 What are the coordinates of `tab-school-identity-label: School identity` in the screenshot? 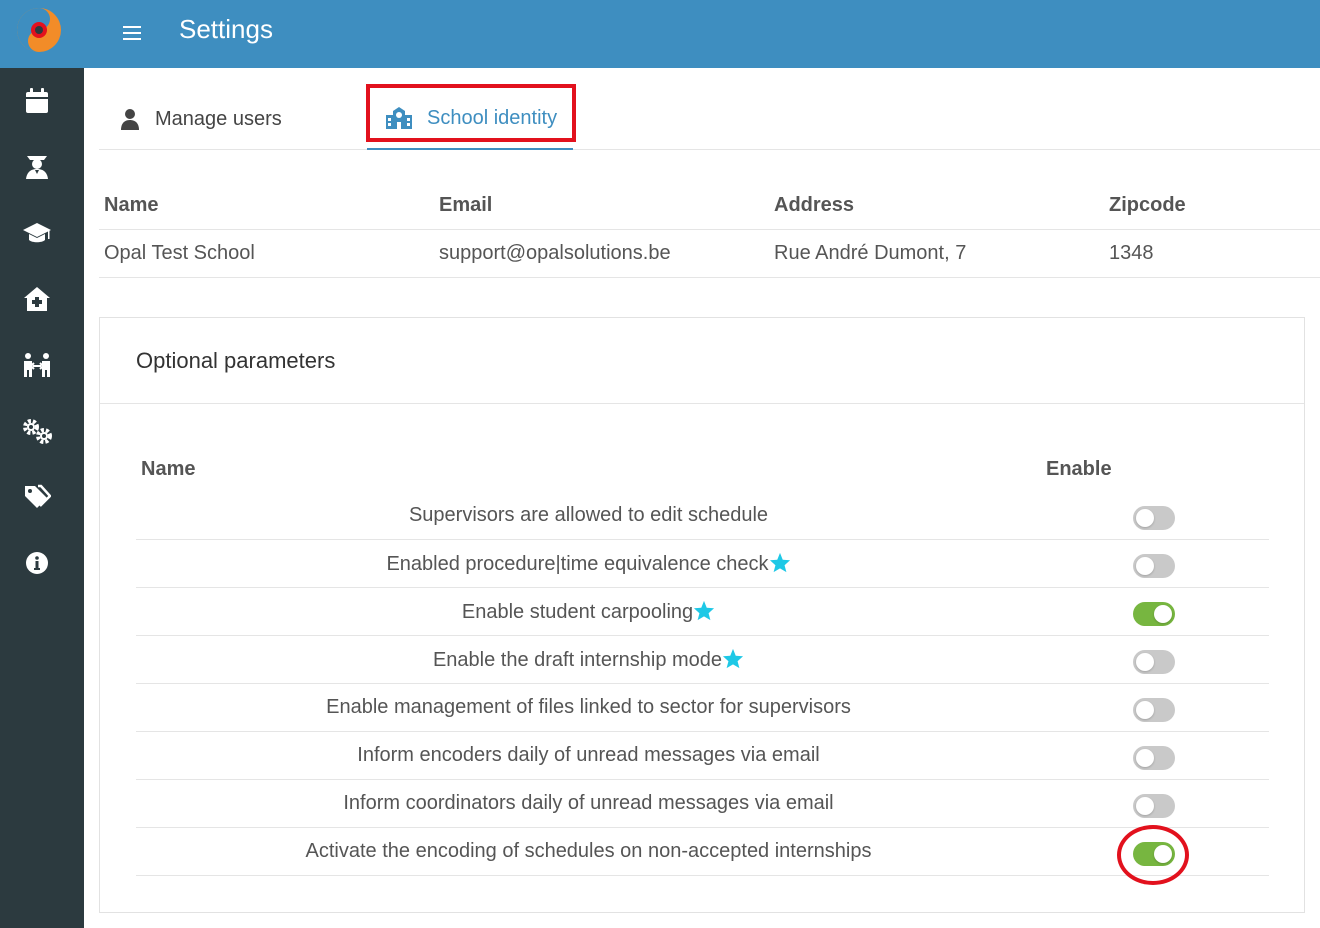 It's located at (492, 117).